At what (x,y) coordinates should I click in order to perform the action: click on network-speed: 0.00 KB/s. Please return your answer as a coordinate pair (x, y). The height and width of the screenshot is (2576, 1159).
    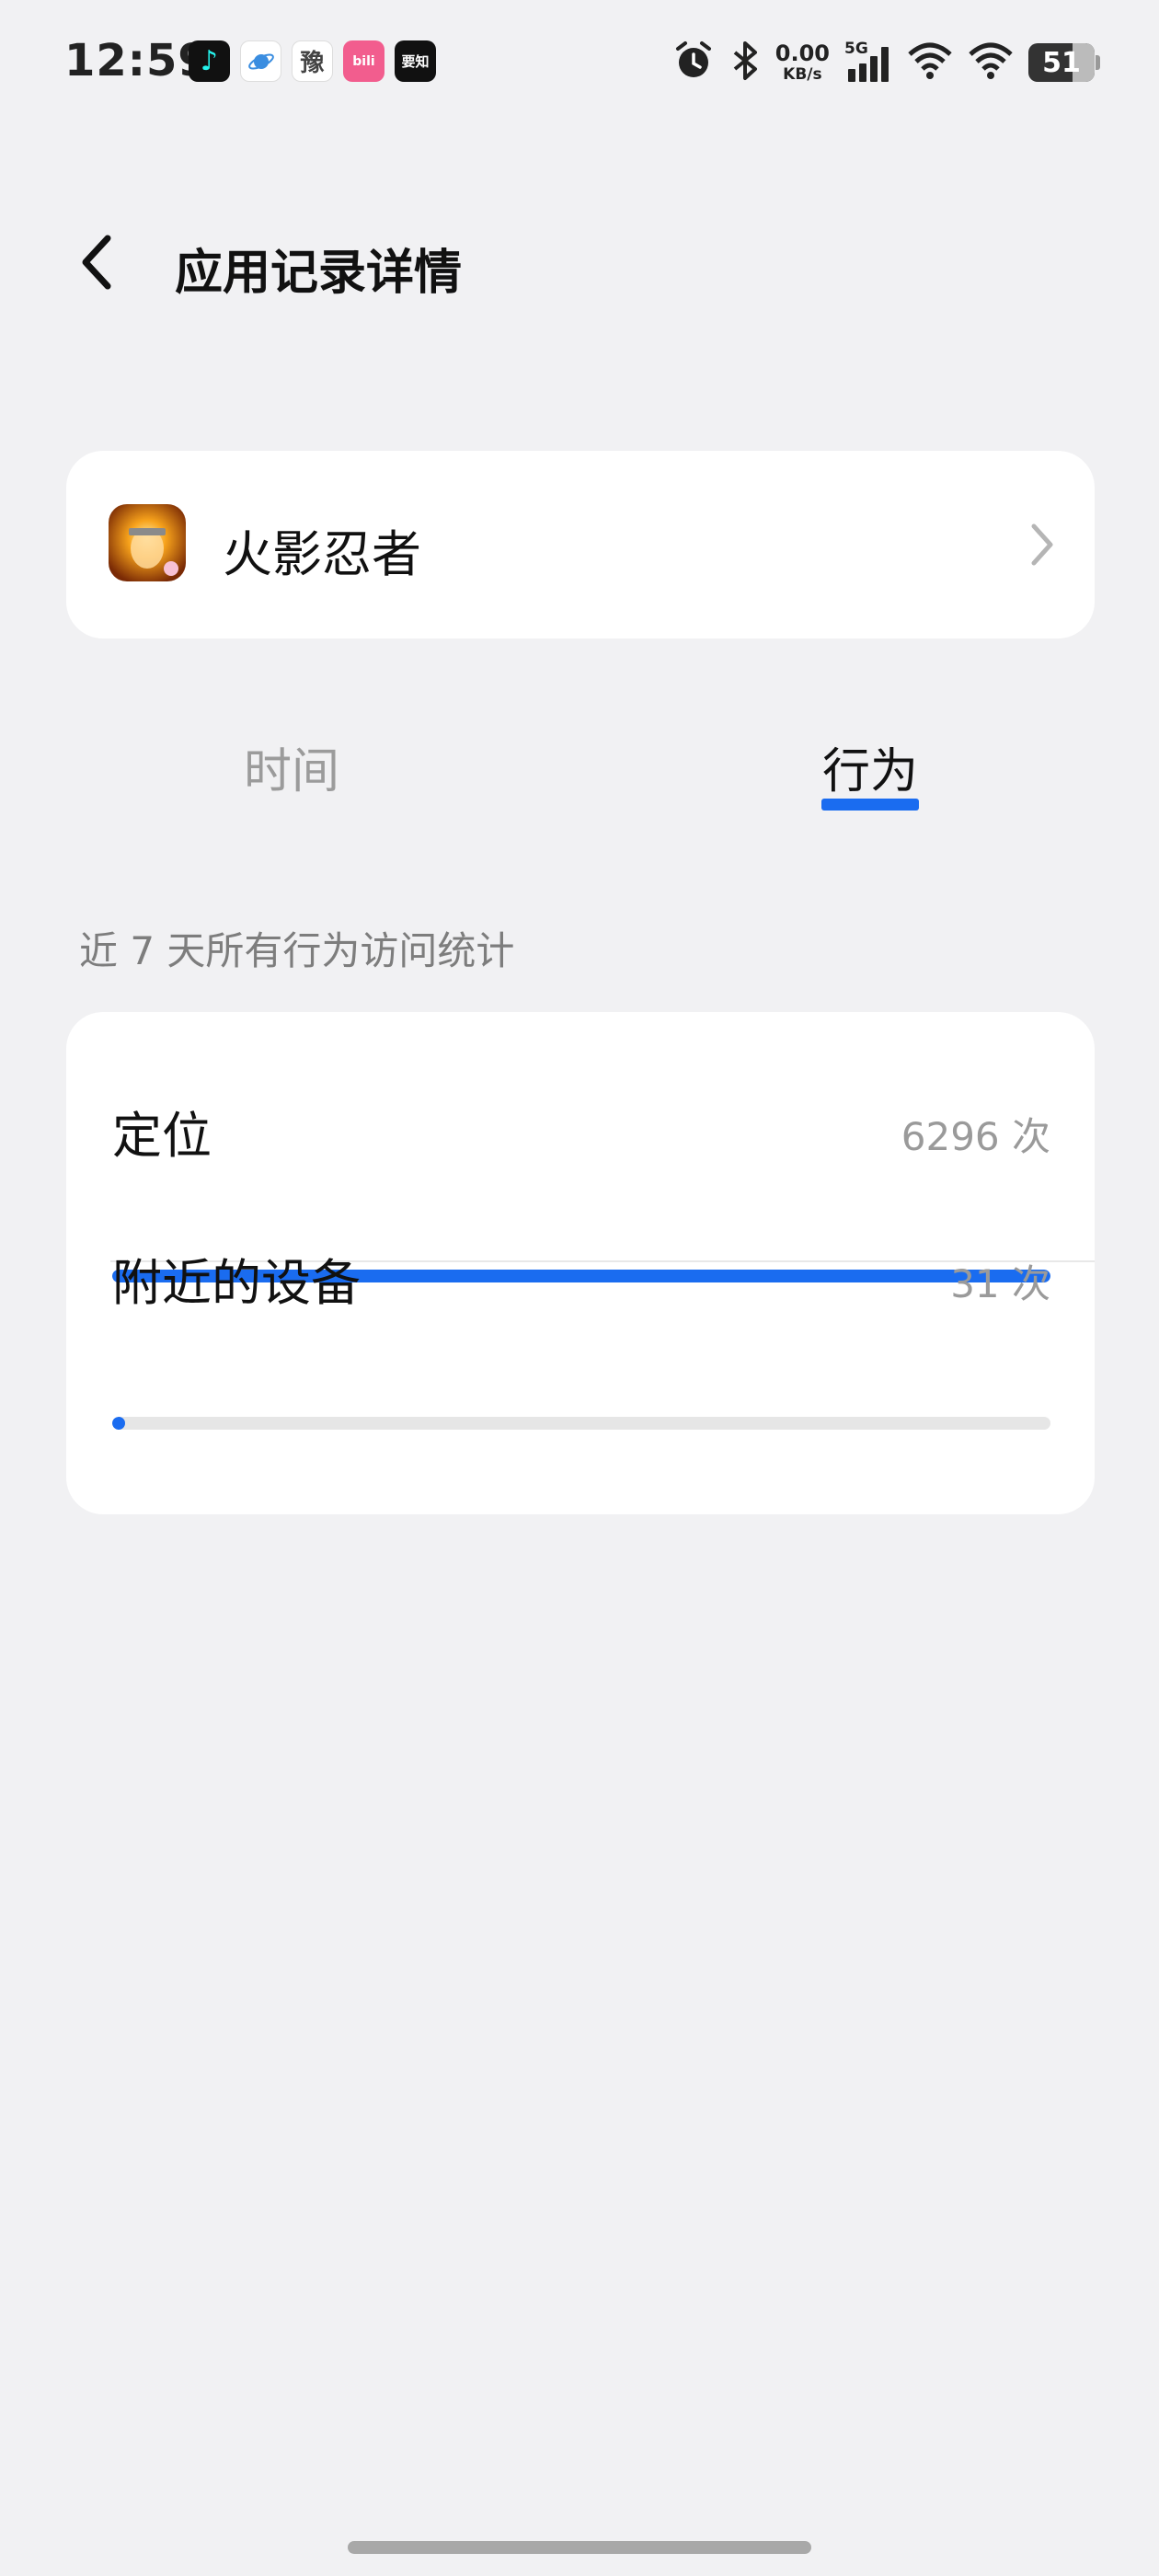
    Looking at the image, I should click on (802, 62).